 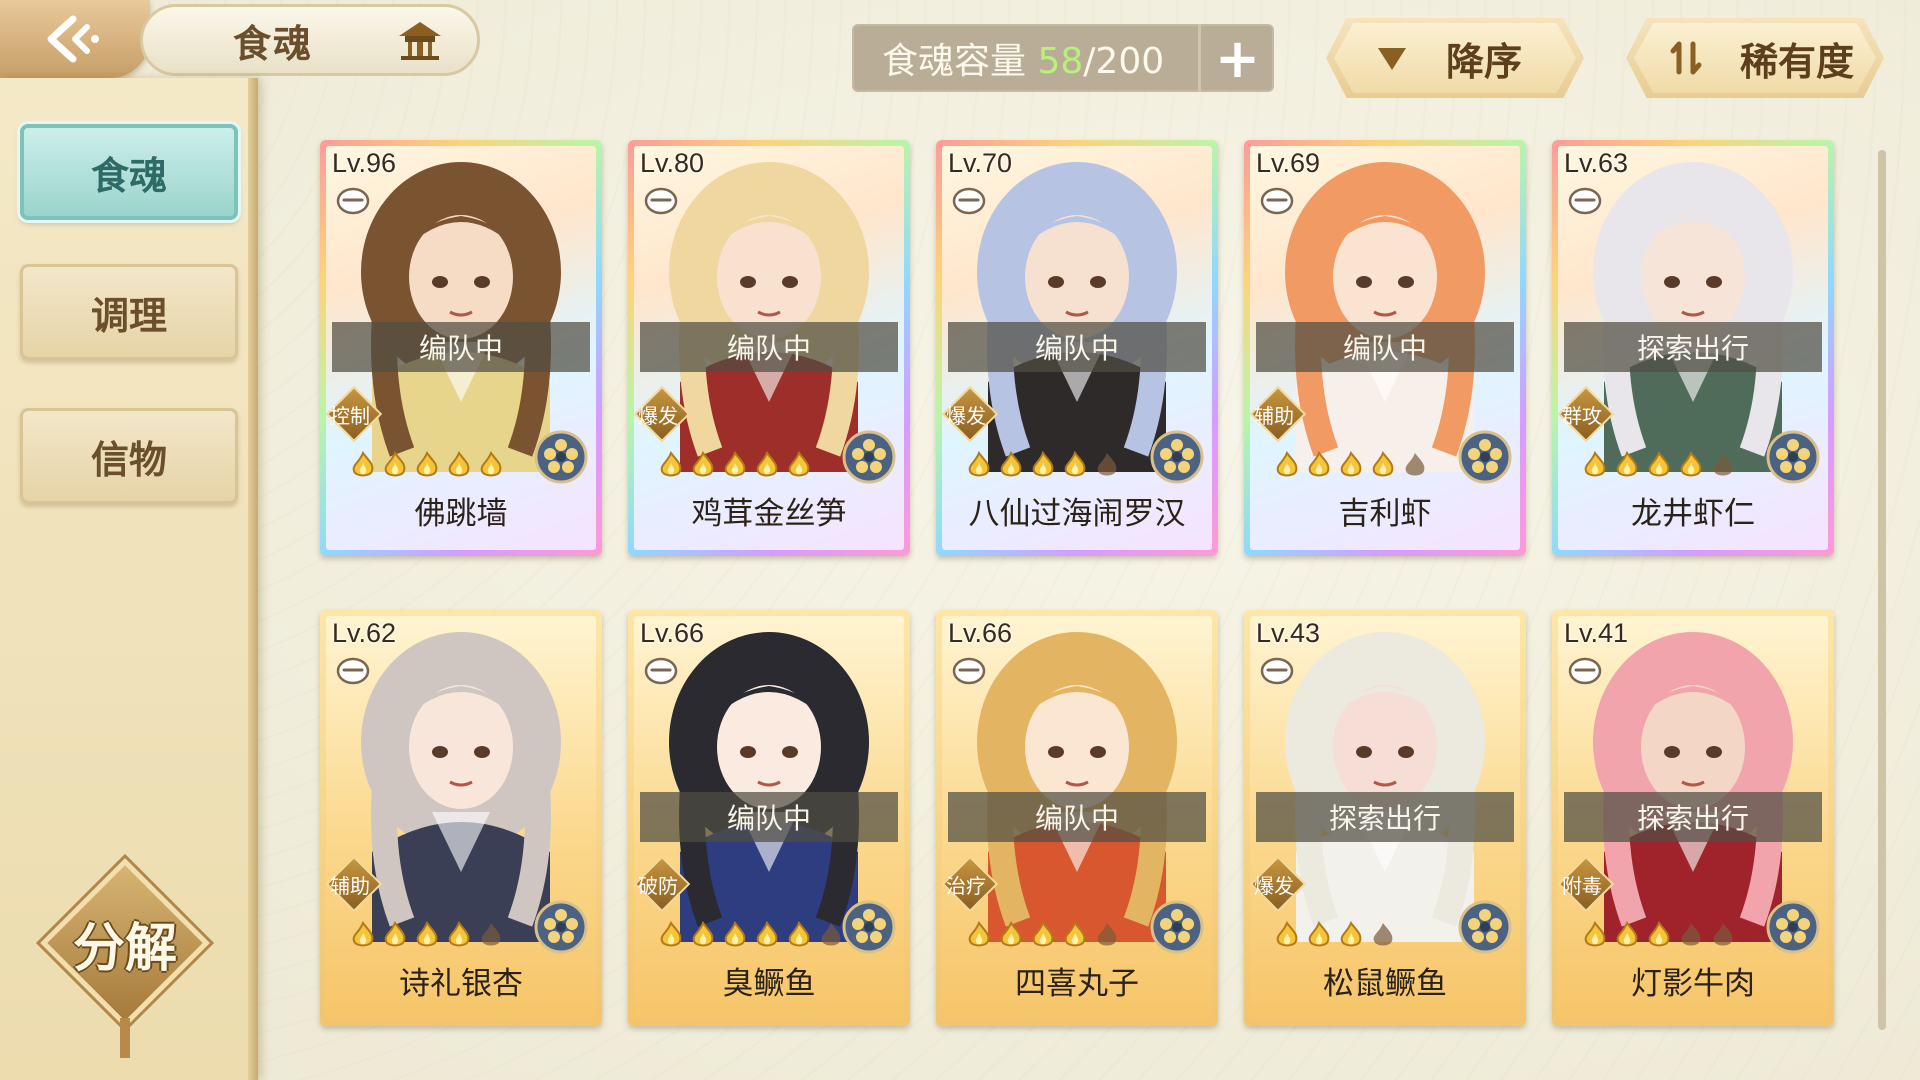 What do you see at coordinates (980, 163) in the screenshot?
I see `level-label: Lv.70` at bounding box center [980, 163].